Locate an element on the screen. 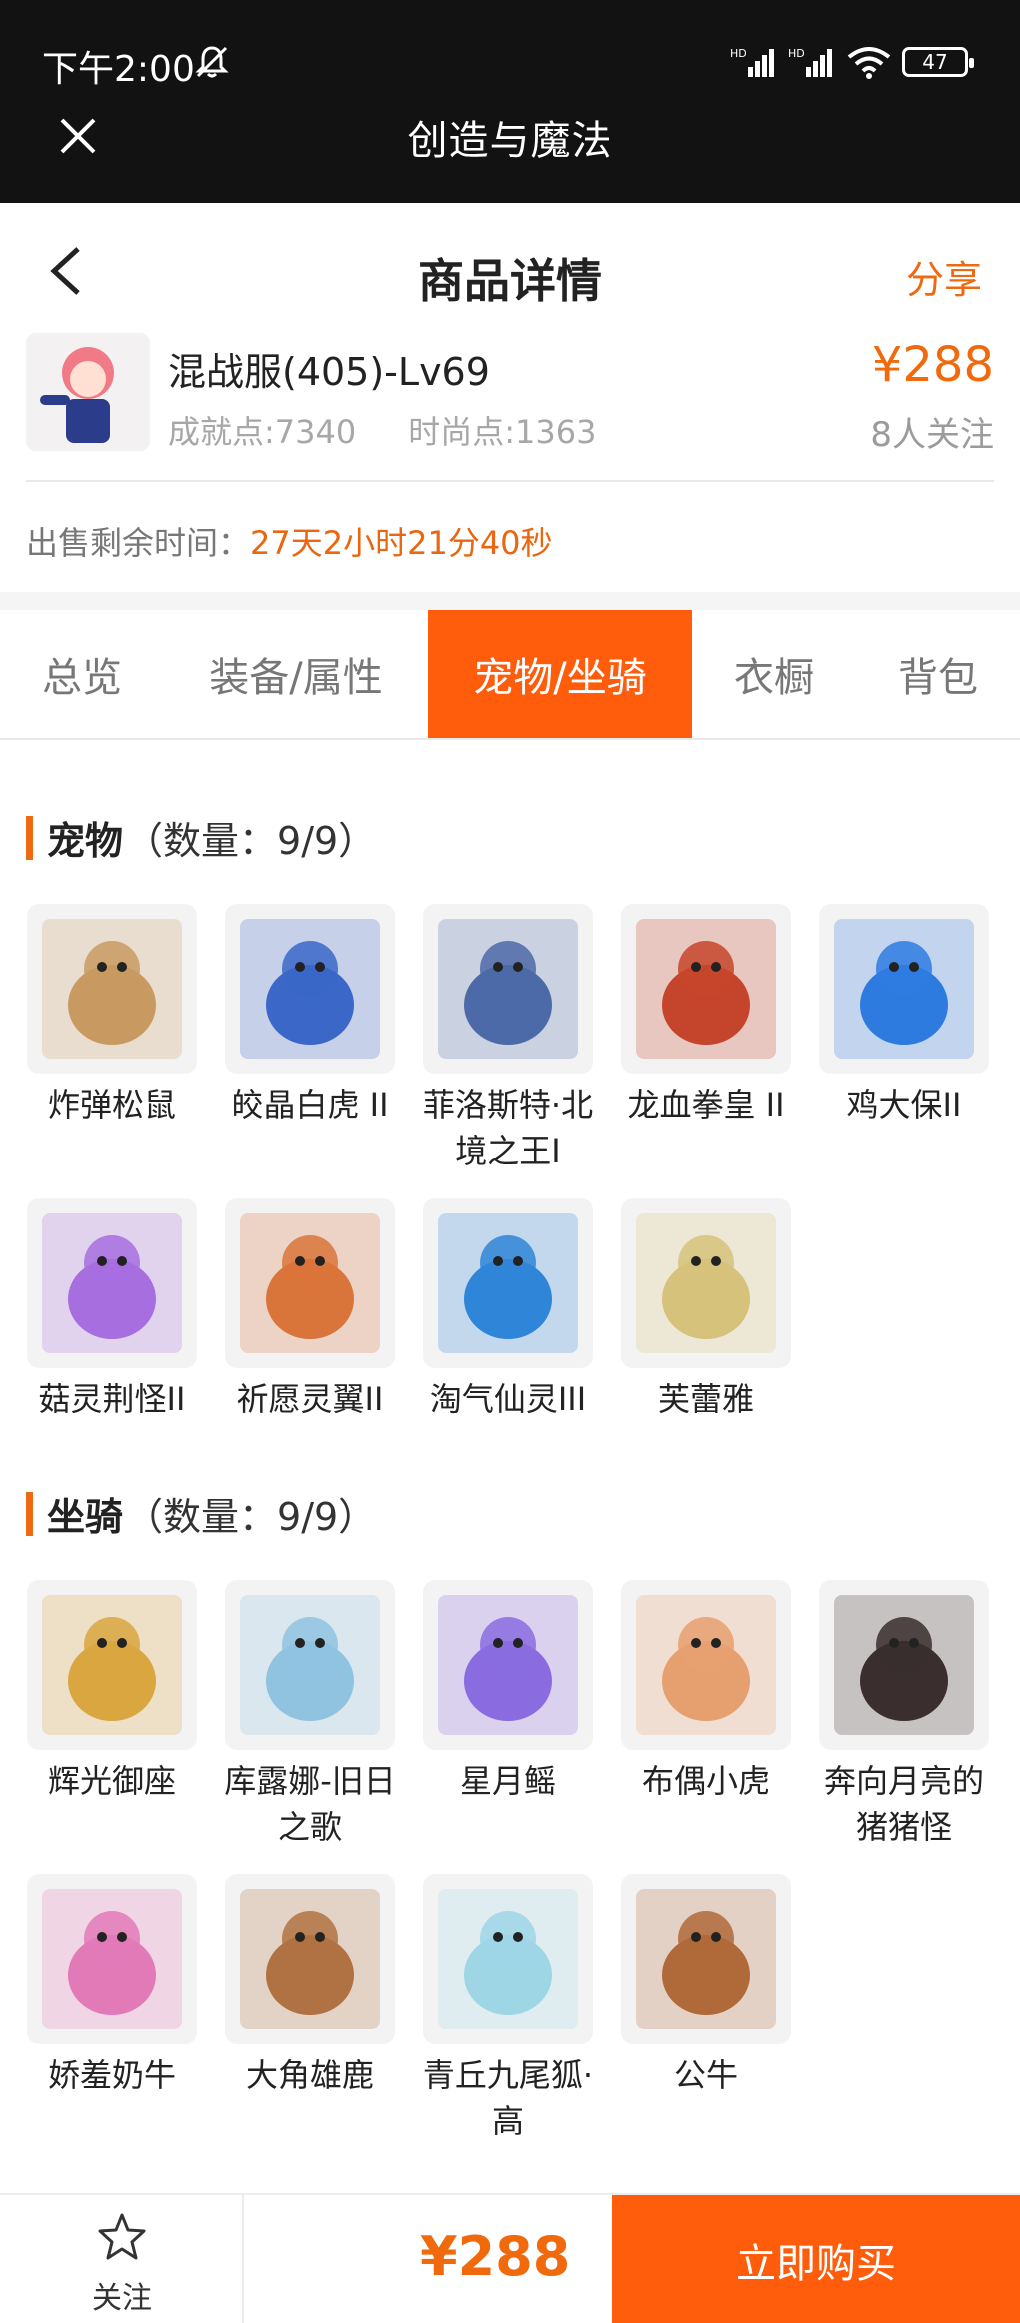  pet-item: 祈愿灵翼II is located at coordinates (310, 1310).